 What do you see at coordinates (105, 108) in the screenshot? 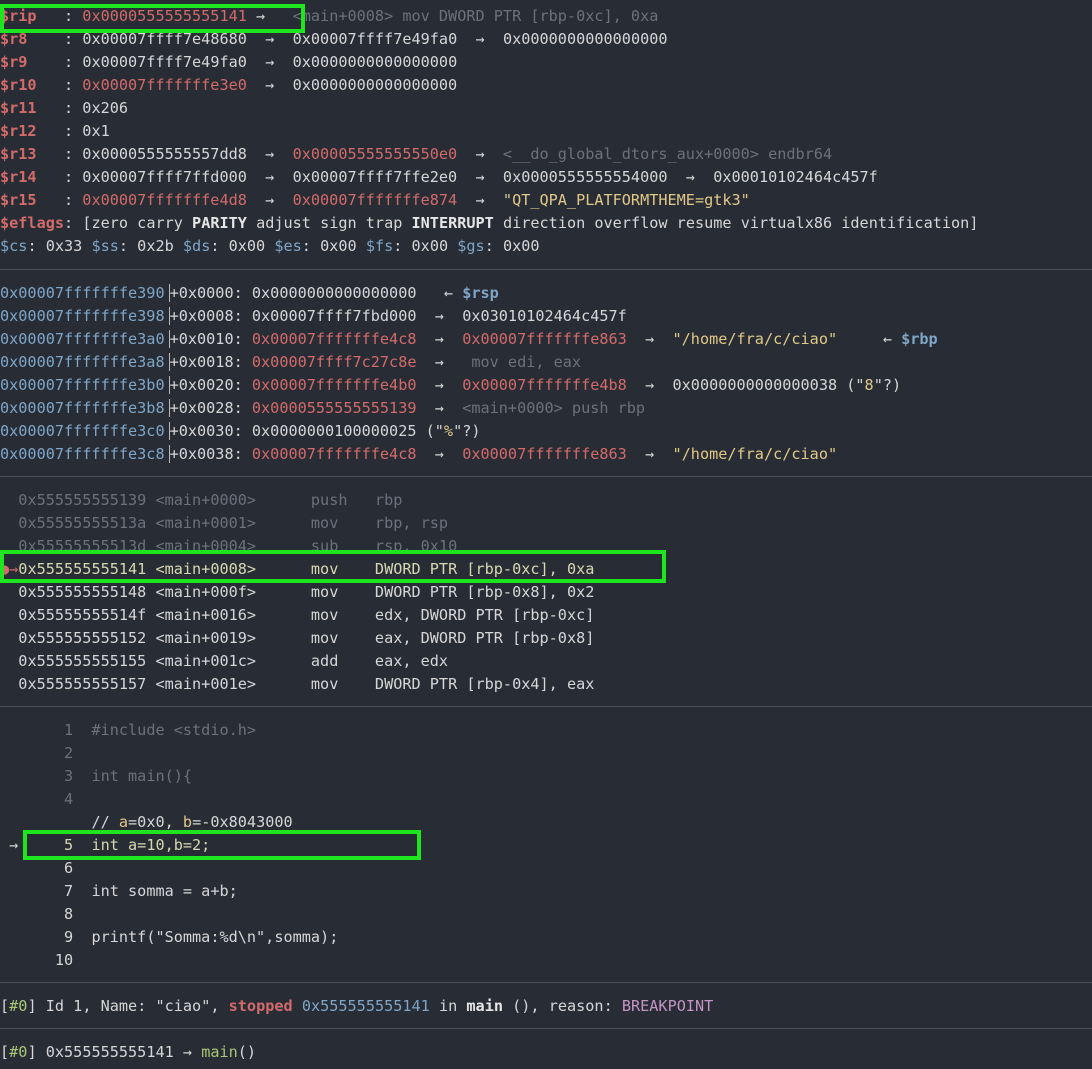
I see `register-value: 0x206` at bounding box center [105, 108].